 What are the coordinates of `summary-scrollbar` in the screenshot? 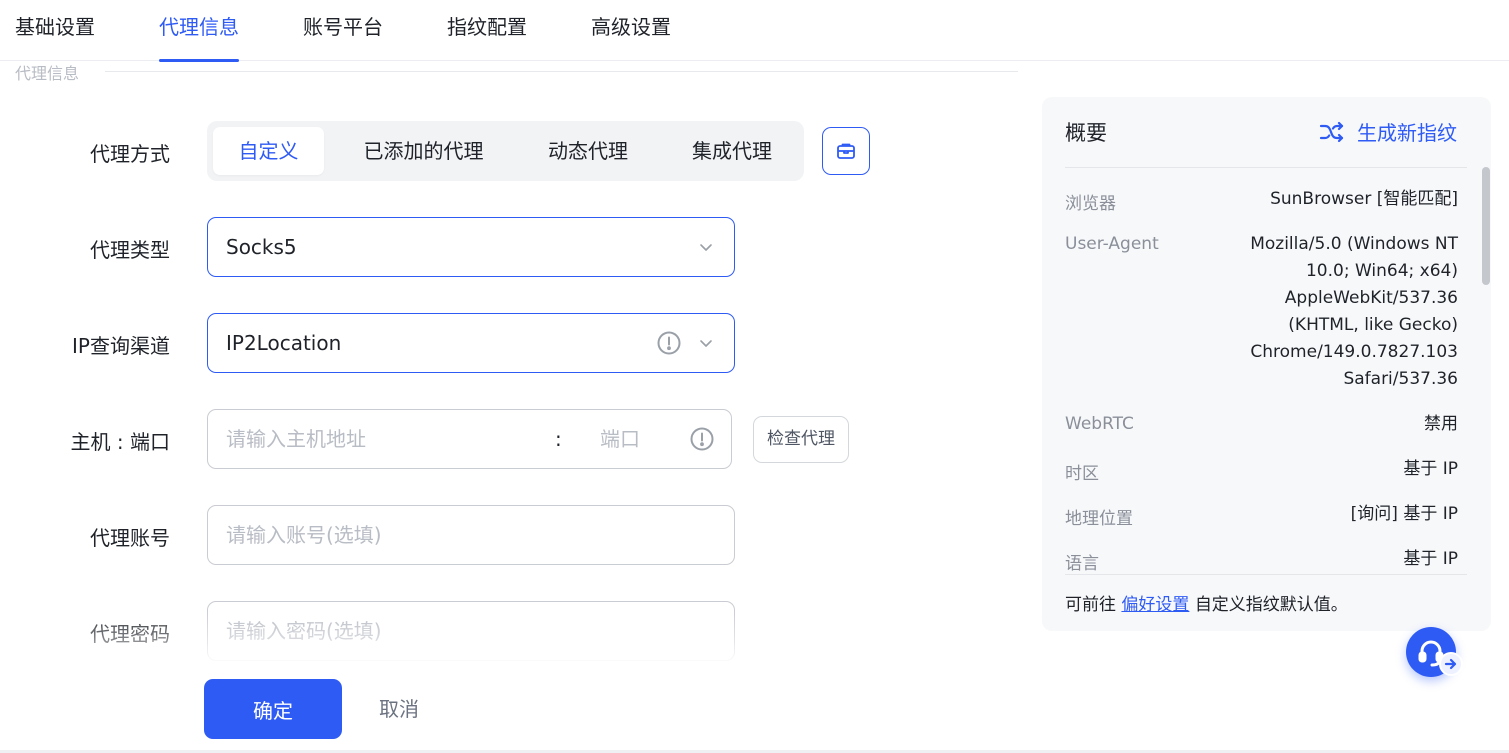 It's located at (1486, 226).